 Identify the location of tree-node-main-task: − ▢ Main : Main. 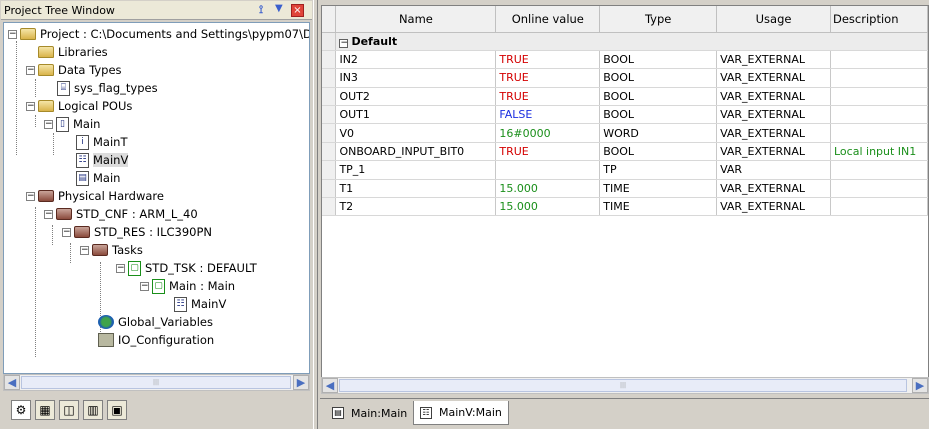
(187, 286).